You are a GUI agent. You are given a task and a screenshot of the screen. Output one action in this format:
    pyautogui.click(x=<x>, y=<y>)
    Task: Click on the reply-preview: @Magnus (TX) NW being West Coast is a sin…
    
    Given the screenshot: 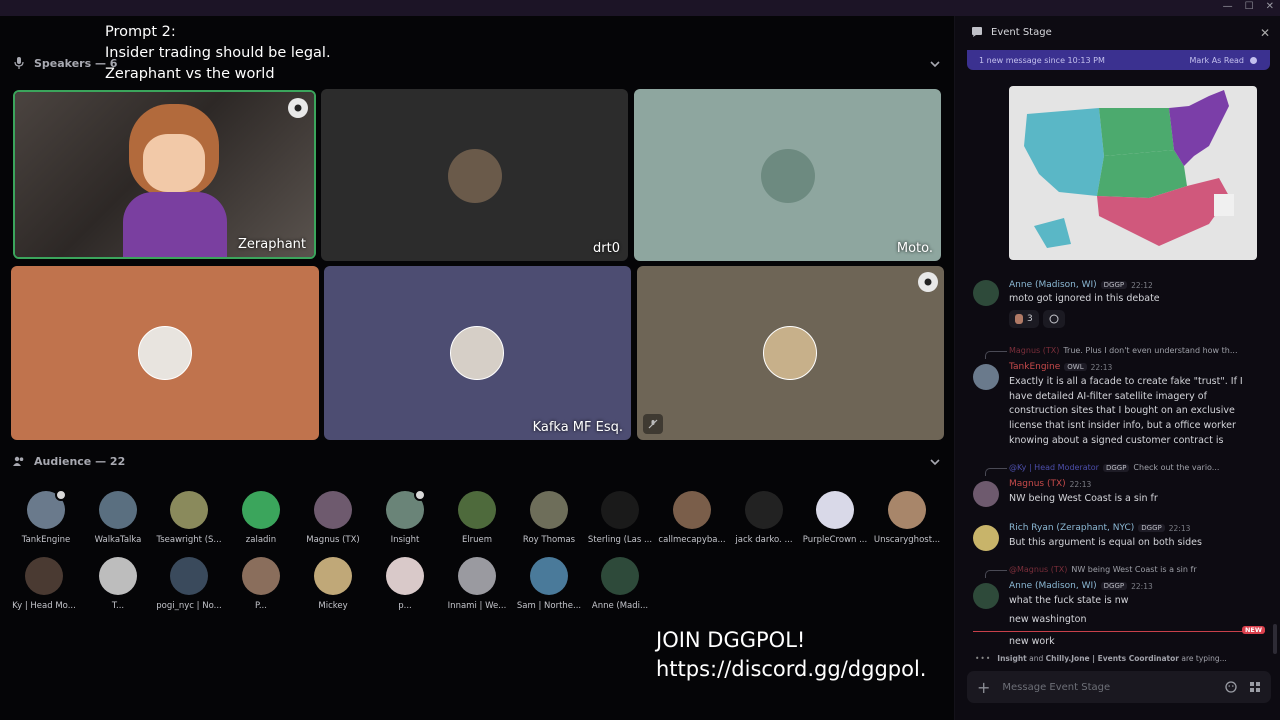 What is the action you would take?
    pyautogui.click(x=1103, y=569)
    